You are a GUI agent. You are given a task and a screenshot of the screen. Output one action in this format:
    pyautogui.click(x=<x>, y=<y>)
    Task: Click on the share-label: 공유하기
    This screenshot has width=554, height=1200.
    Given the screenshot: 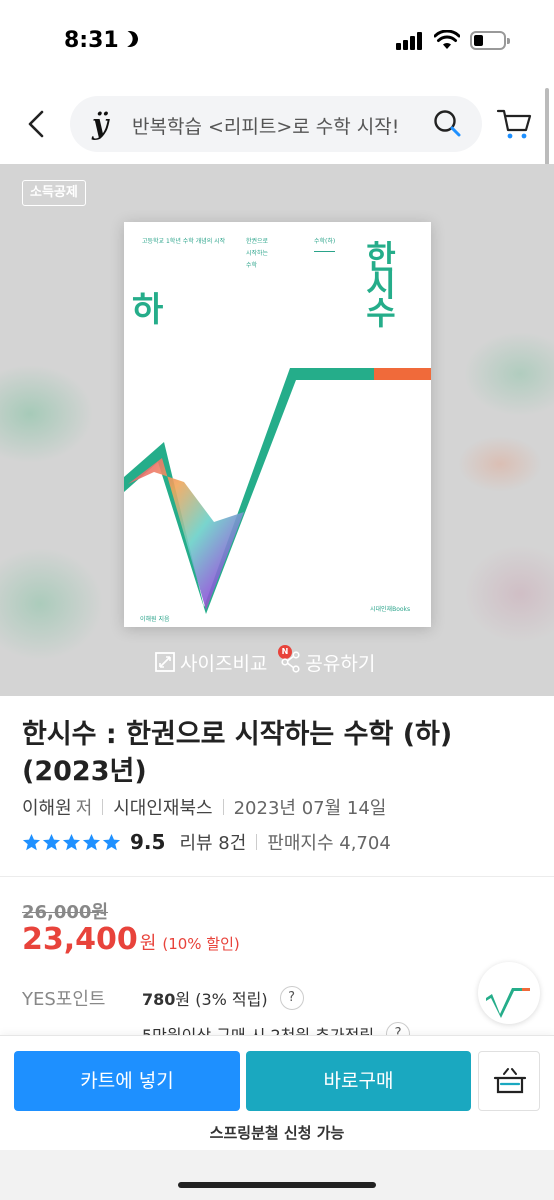 What is the action you would take?
    pyautogui.click(x=340, y=663)
    